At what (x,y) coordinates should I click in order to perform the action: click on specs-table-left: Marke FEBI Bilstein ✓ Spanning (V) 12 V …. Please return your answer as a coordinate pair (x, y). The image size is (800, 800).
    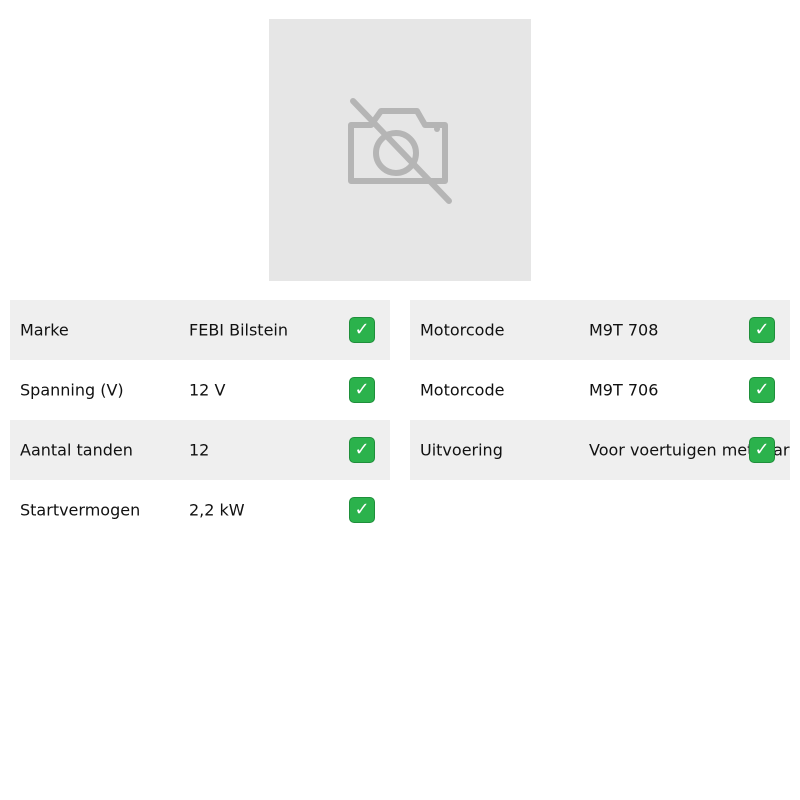
    Looking at the image, I should click on (200, 420).